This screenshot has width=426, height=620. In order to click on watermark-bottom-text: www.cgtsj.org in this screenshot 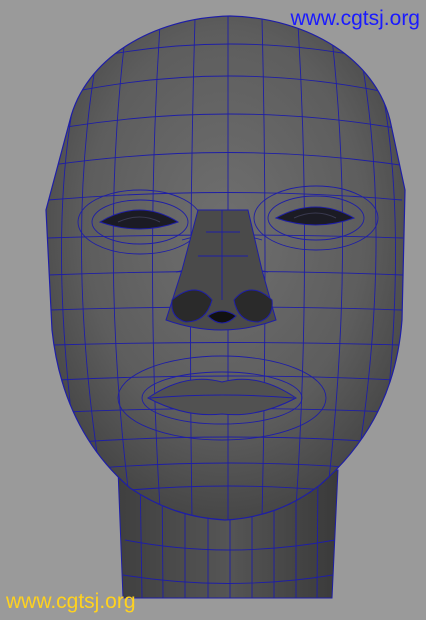, I will do `click(71, 601)`.